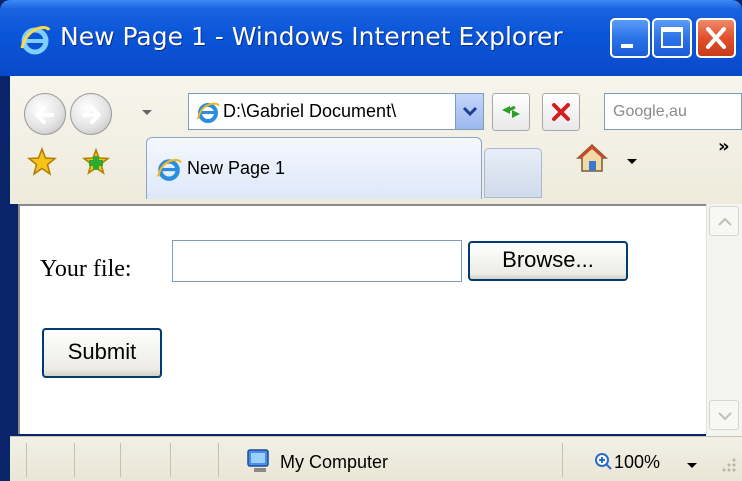  I want to click on maximize-icon, so click(672, 37).